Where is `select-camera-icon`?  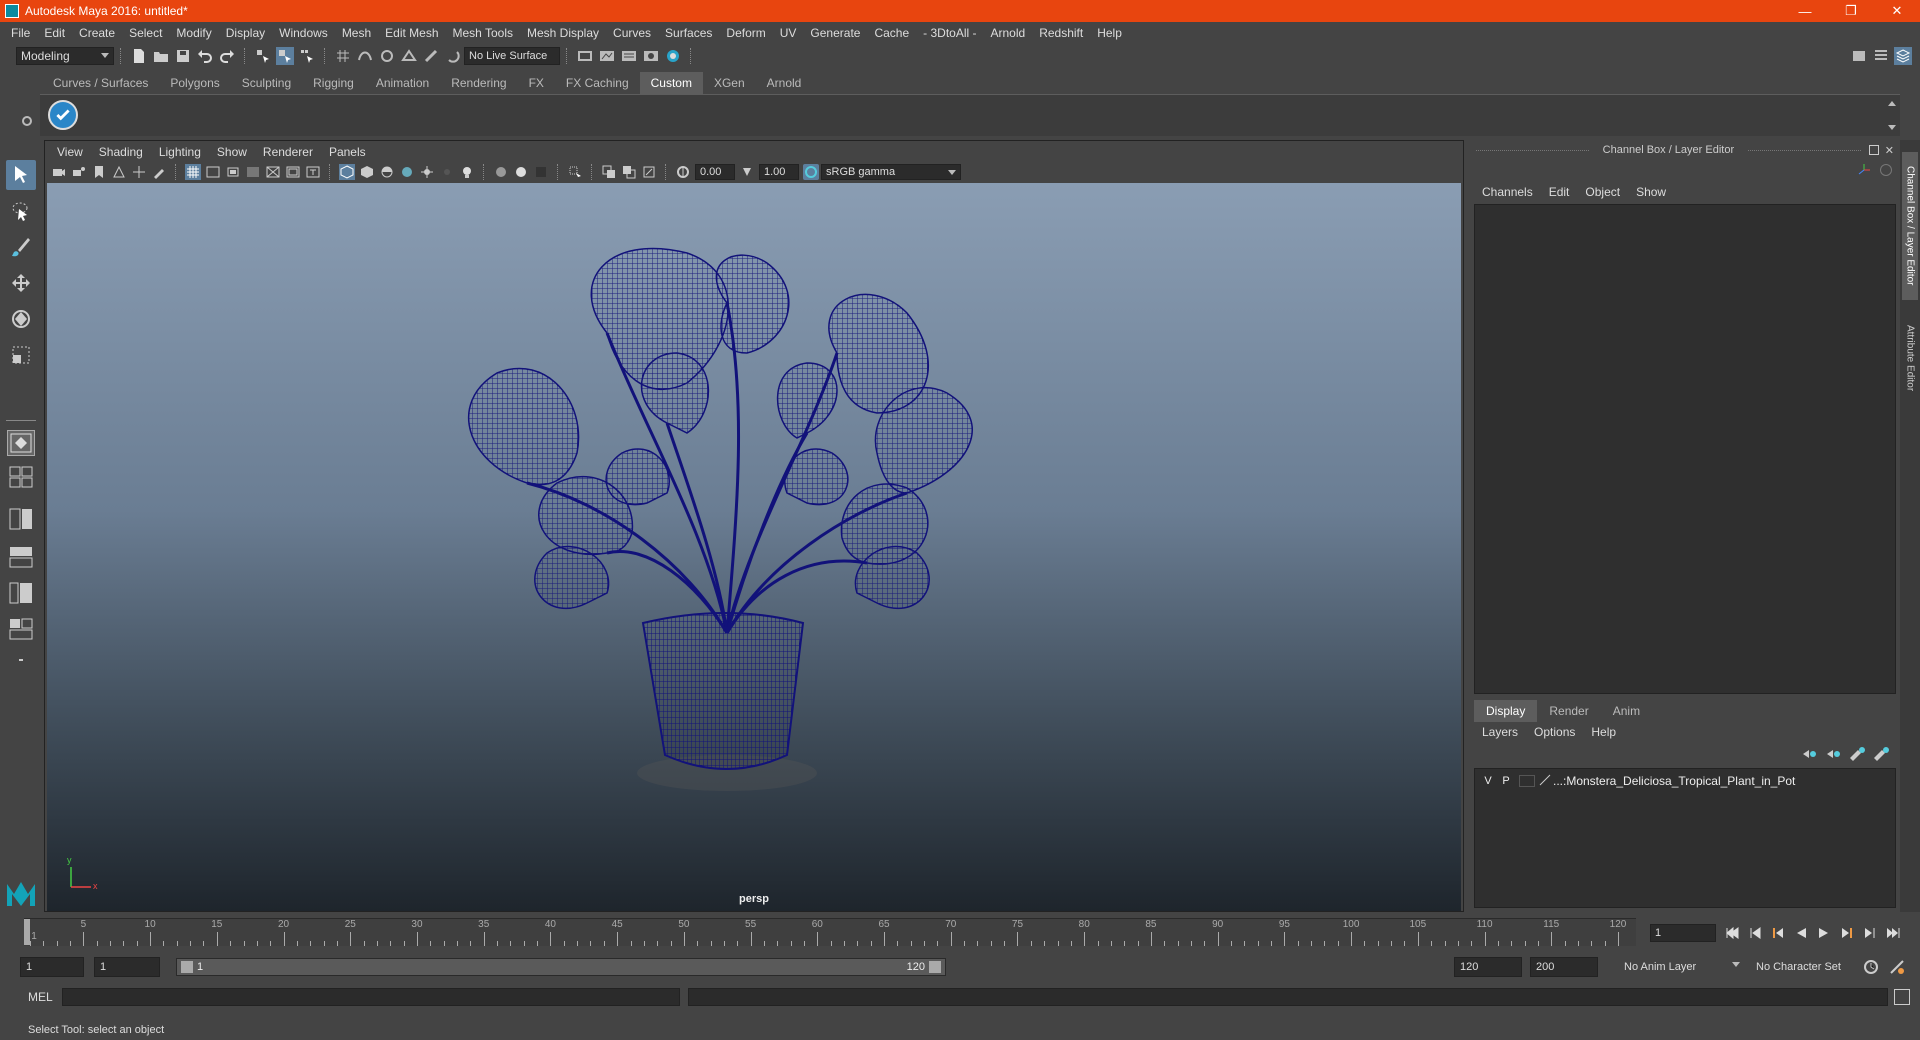 select-camera-icon is located at coordinates (59, 172).